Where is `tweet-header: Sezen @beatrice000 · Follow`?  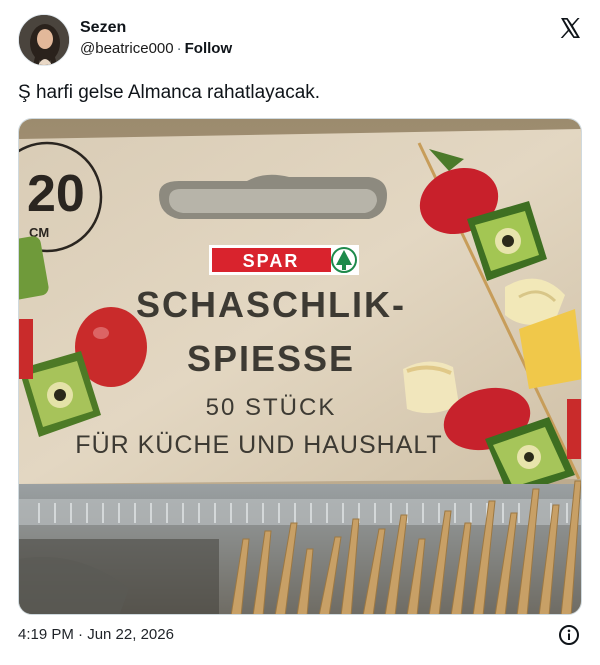 tweet-header: Sezen @beatrice000 · Follow is located at coordinates (301, 40).